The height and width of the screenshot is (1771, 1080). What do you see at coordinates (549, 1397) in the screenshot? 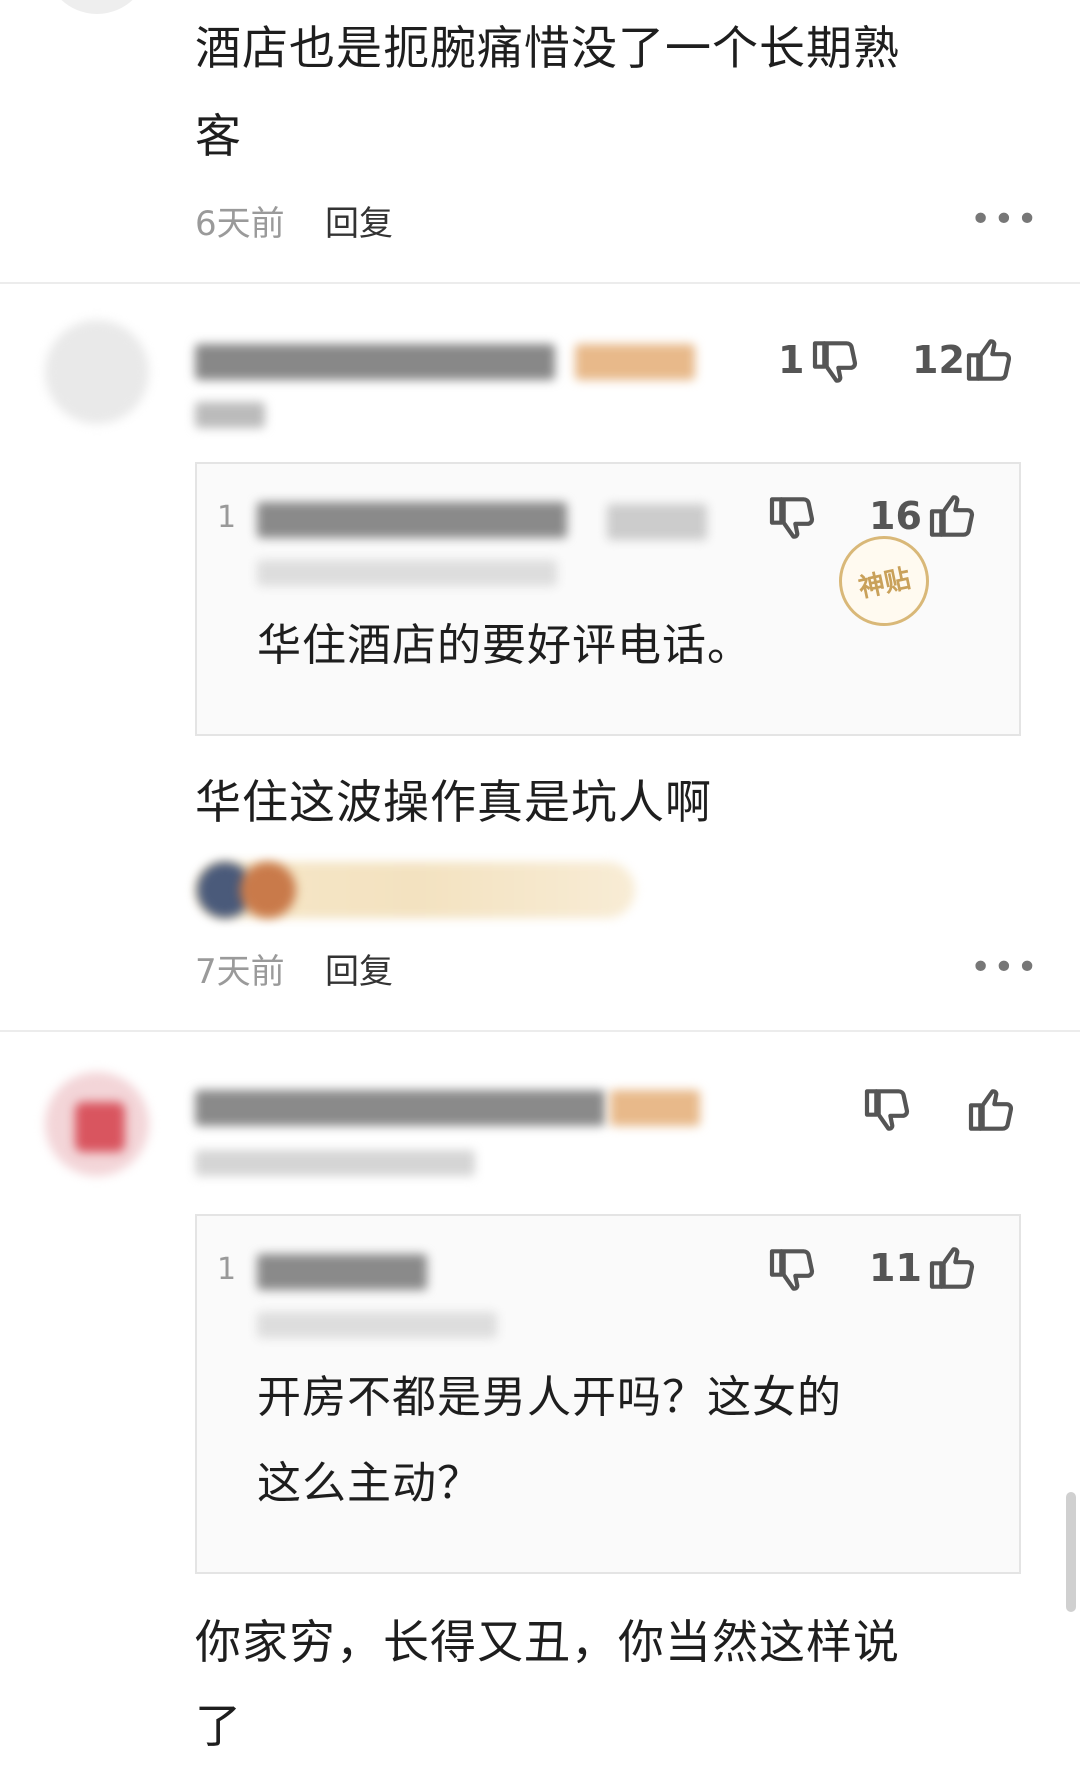
I see `quote-text: 开房不都是男人开吗？这女的` at bounding box center [549, 1397].